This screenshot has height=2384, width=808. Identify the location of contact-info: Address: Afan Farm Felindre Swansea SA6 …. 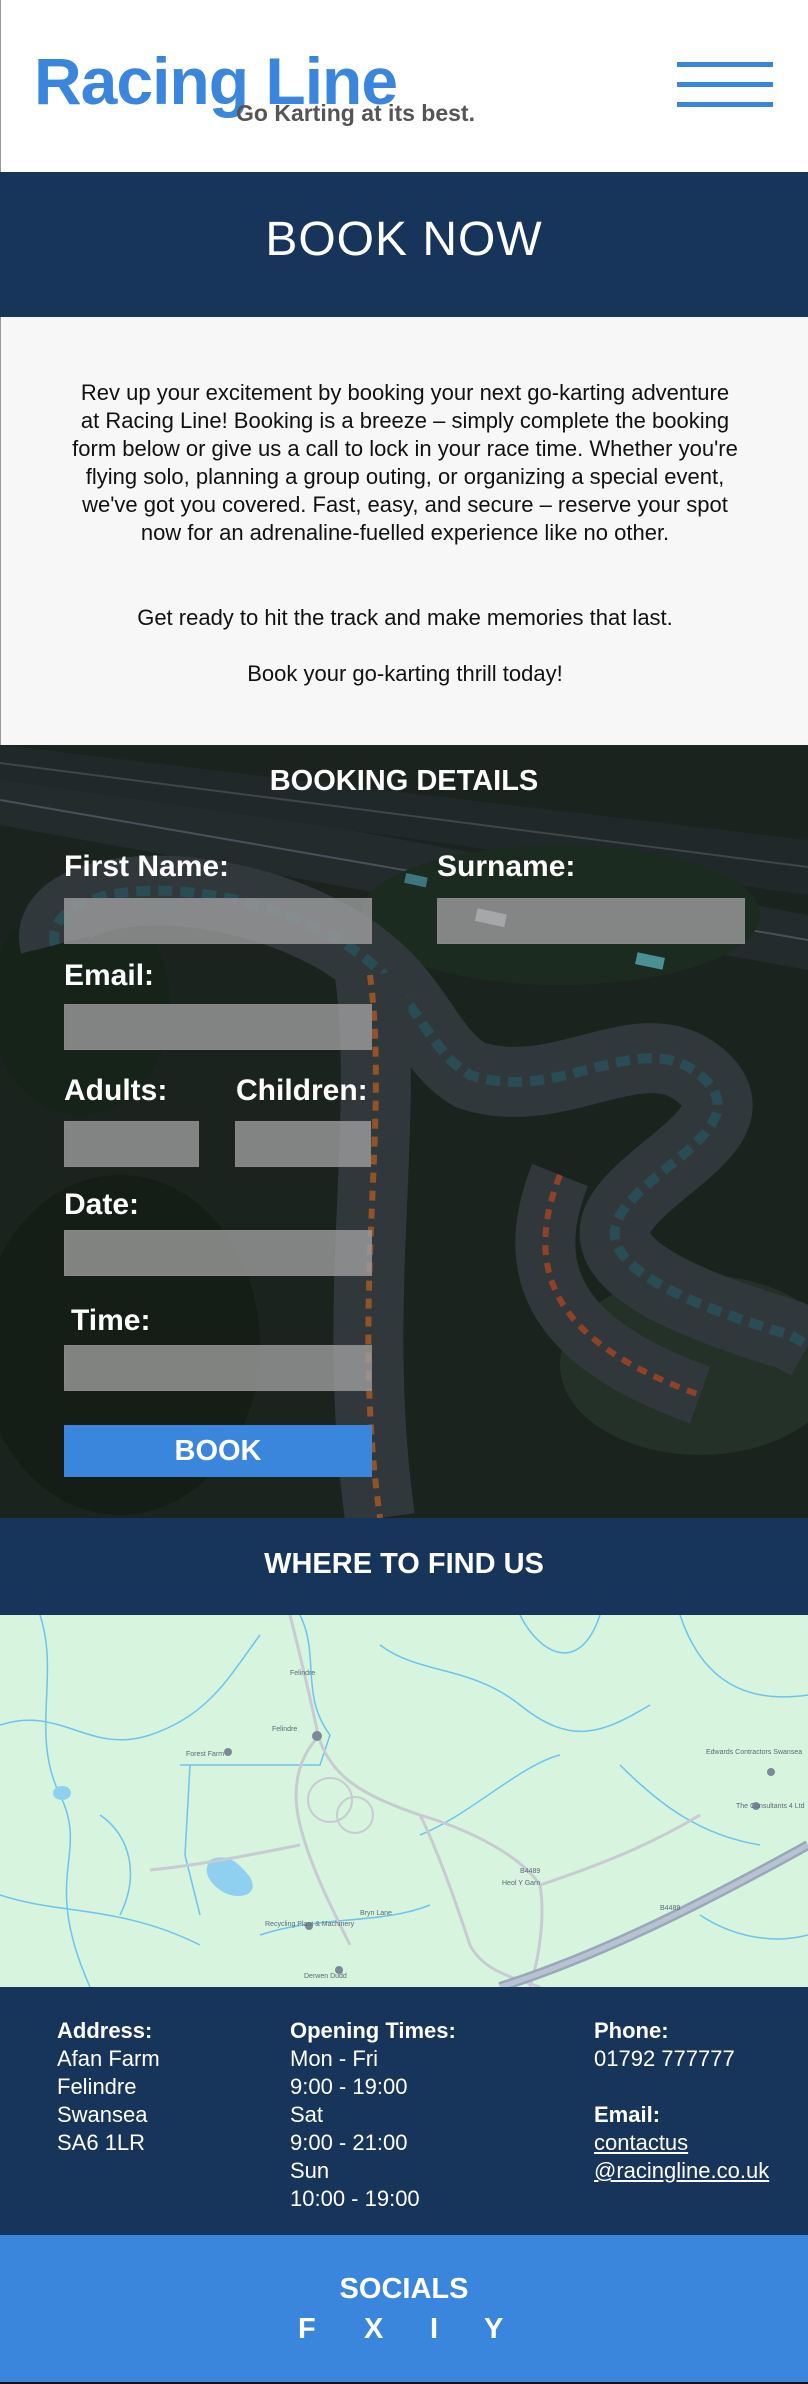
(404, 2111).